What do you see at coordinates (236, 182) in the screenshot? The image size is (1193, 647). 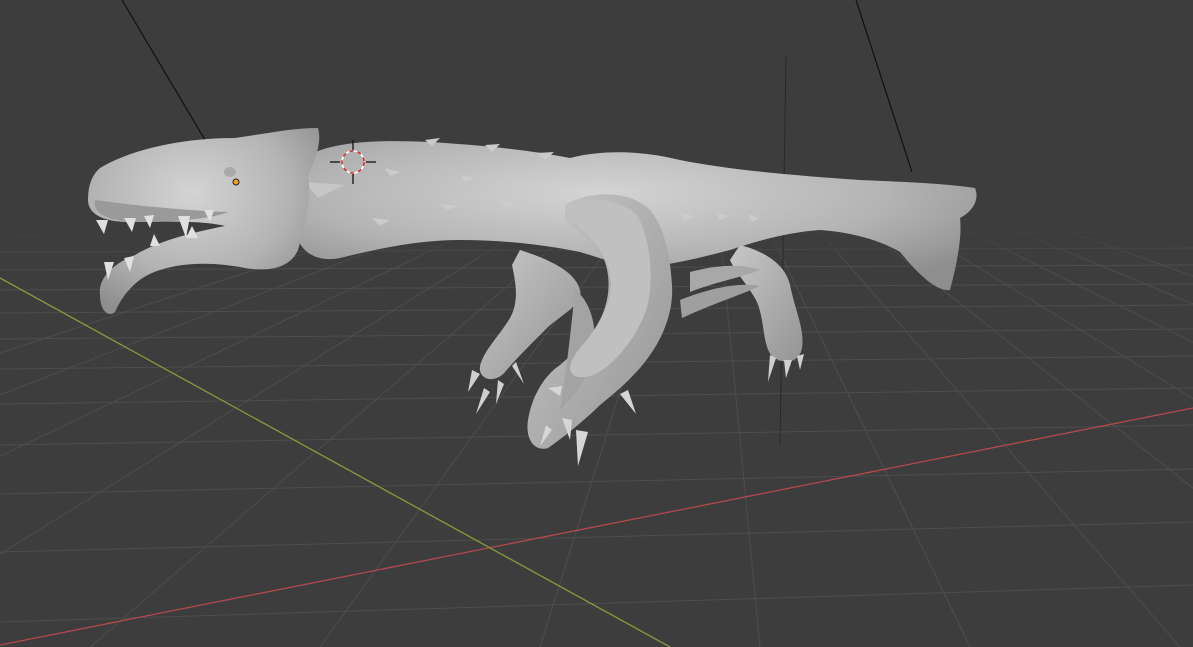 I see `object-origin-icon` at bounding box center [236, 182].